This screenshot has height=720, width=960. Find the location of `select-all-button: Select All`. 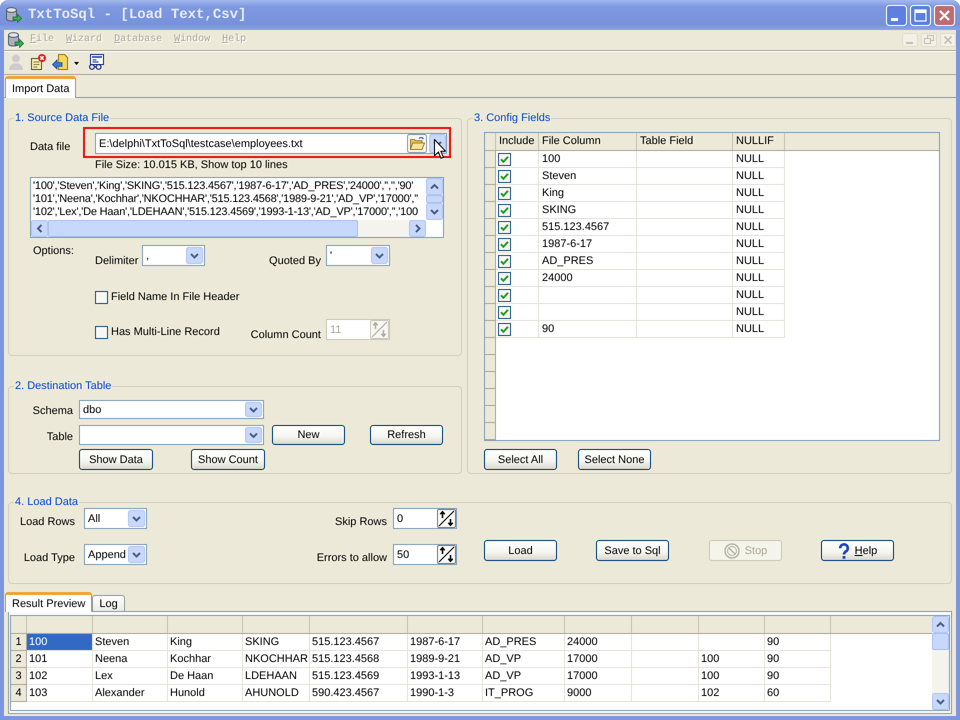

select-all-button: Select All is located at coordinates (520, 459).